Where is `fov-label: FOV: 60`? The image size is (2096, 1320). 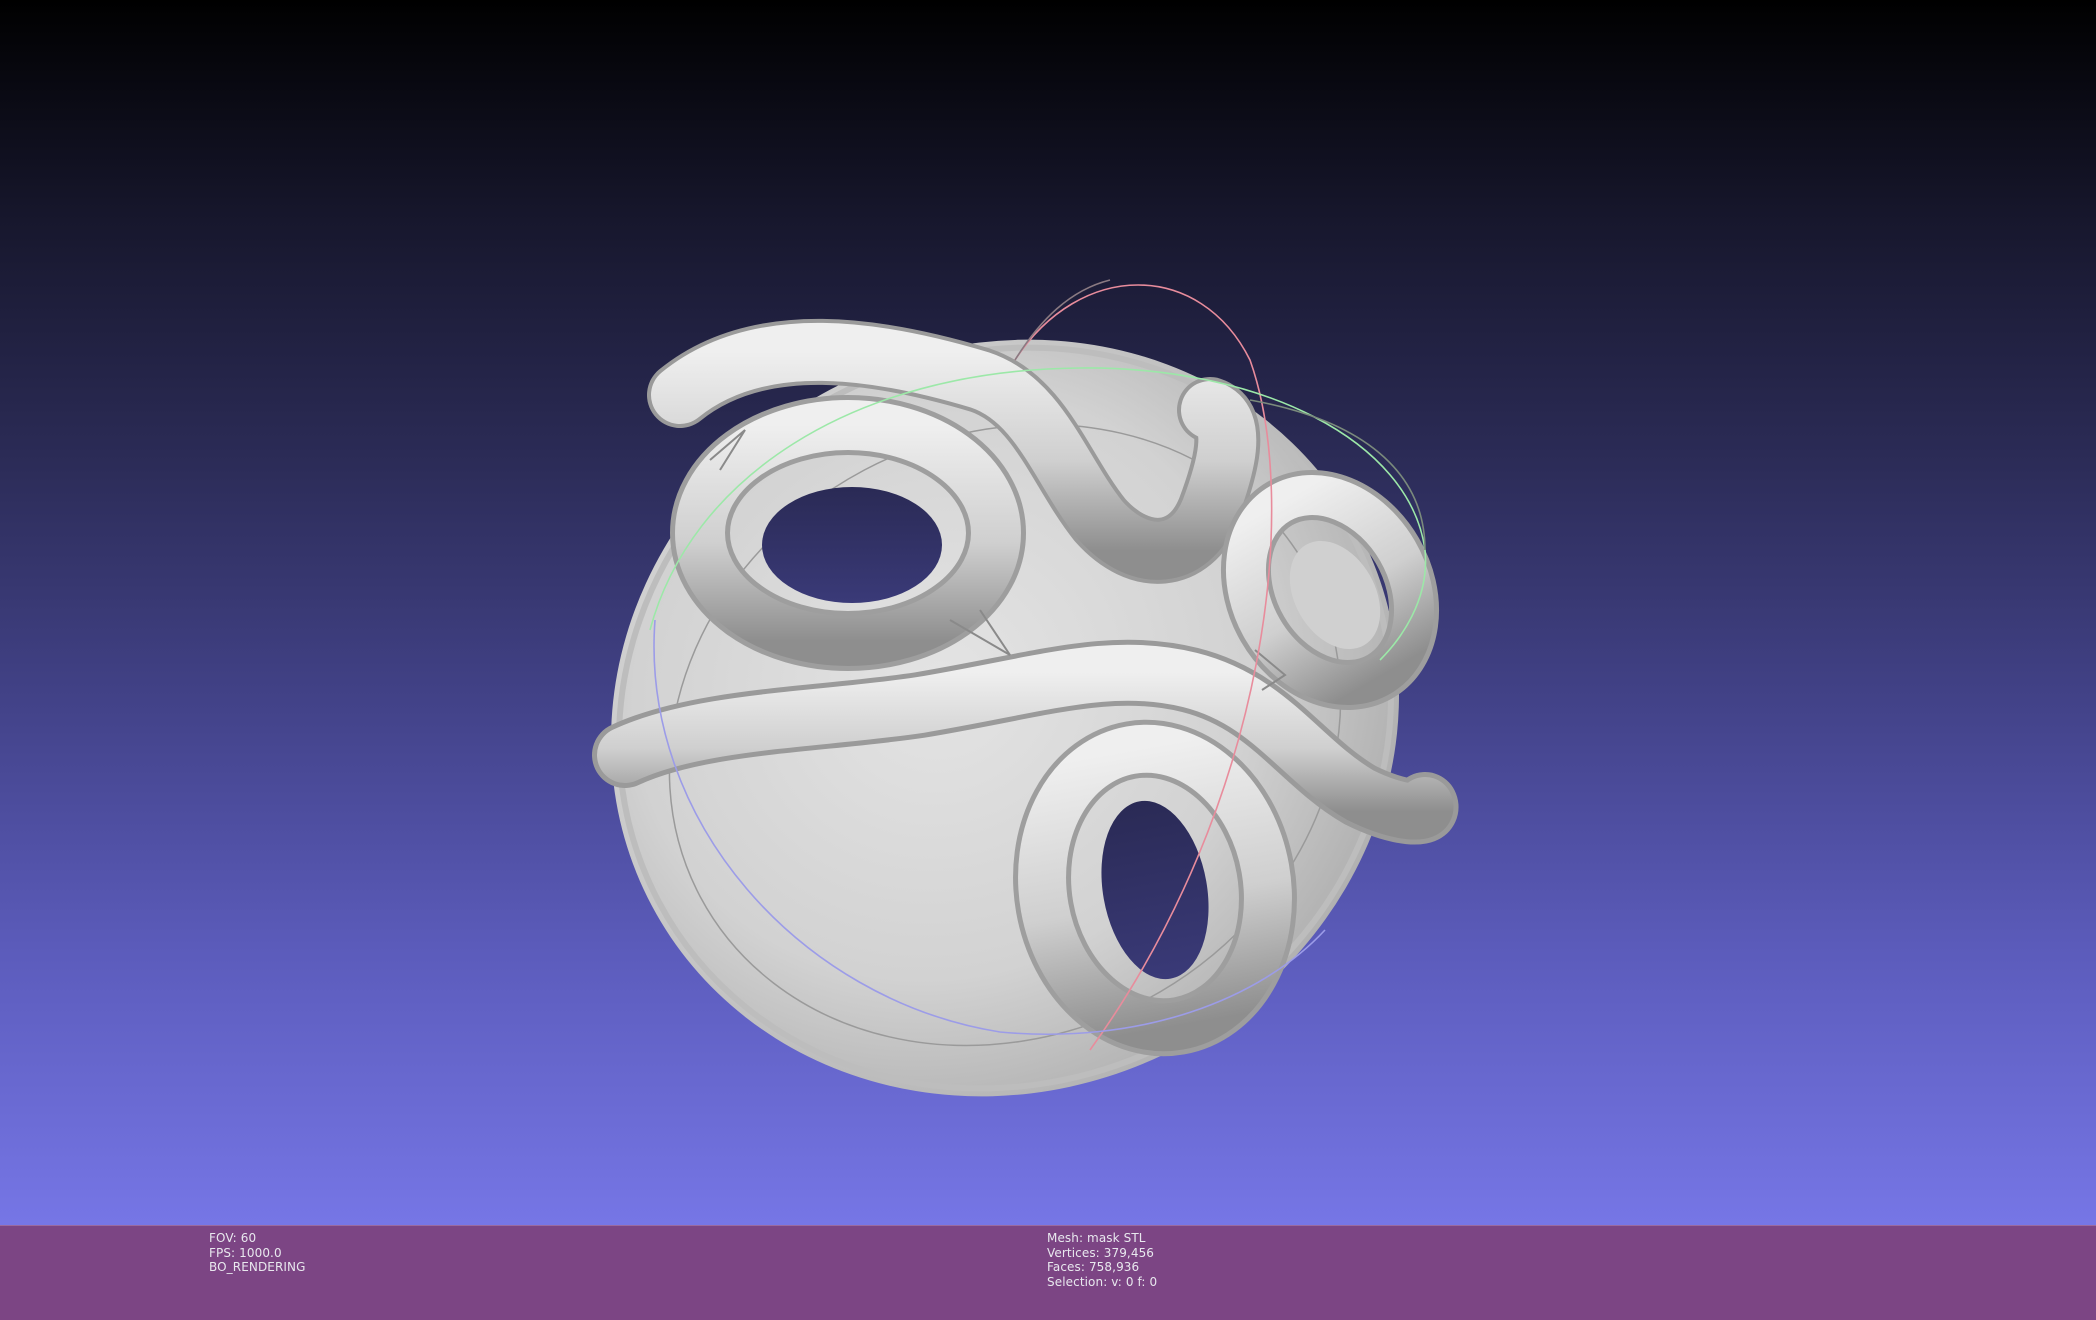
fov-label: FOV: 60 is located at coordinates (233, 1238).